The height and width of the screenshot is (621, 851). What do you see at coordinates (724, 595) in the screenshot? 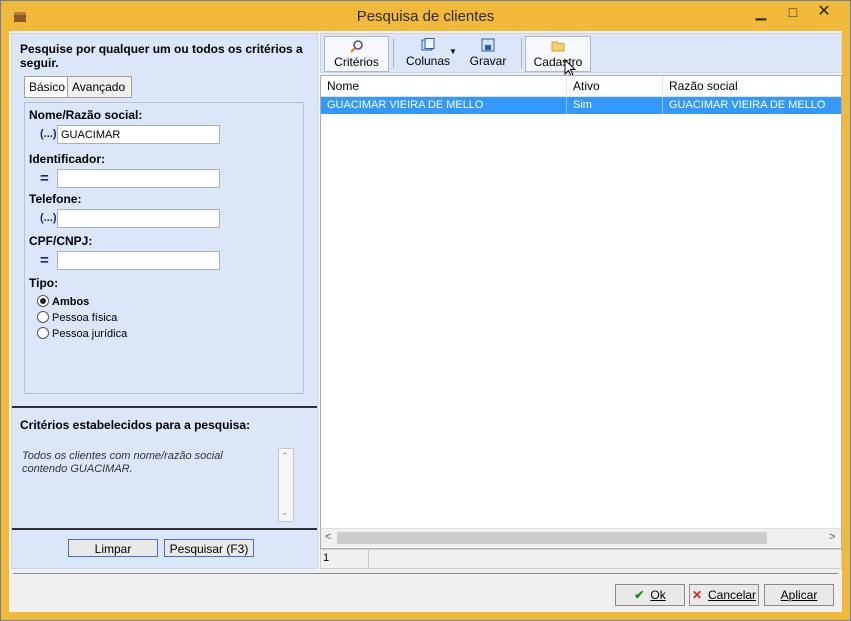
I see `cancel-button: ✕ Cancelar` at bounding box center [724, 595].